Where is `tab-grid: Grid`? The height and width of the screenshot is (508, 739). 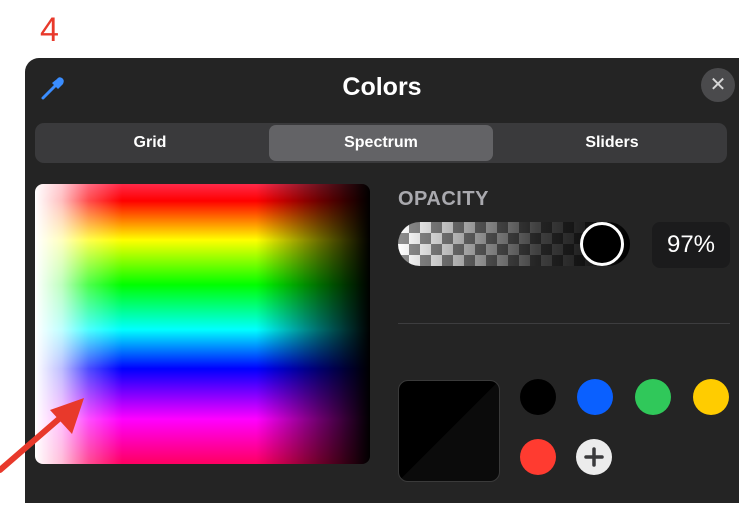 tab-grid: Grid is located at coordinates (150, 143).